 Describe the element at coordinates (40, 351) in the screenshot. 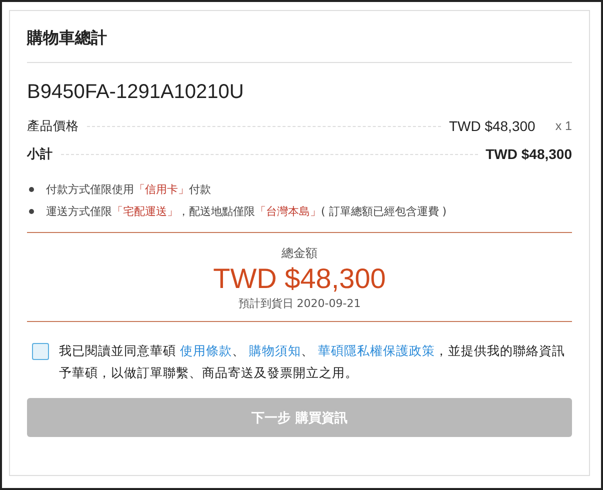

I see `agree-checkbox` at that location.